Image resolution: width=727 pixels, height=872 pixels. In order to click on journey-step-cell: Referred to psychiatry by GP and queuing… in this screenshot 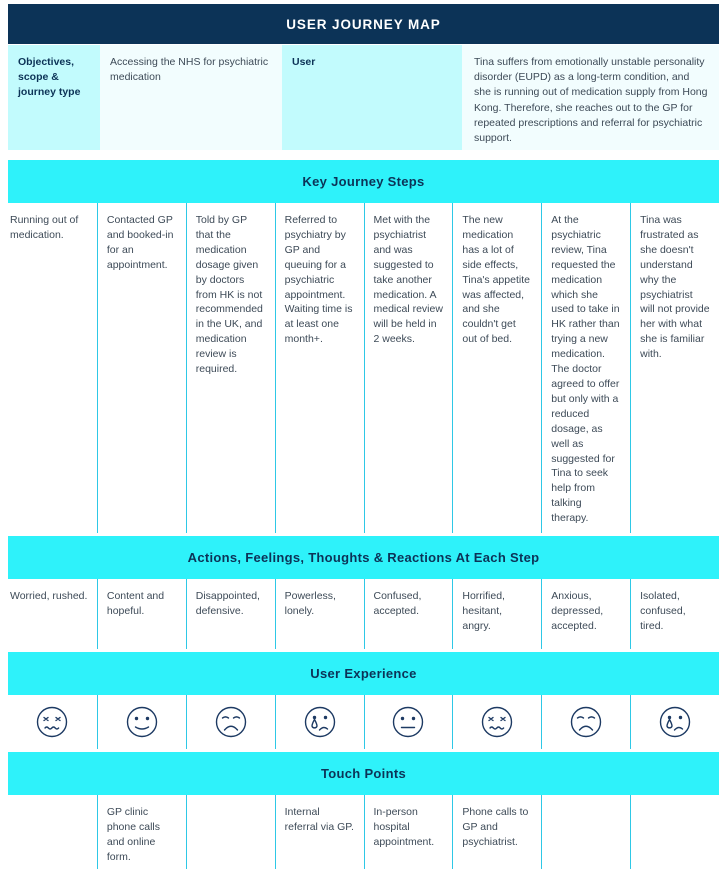, I will do `click(319, 368)`.